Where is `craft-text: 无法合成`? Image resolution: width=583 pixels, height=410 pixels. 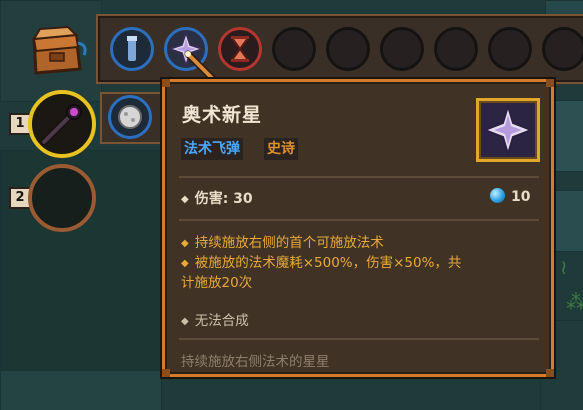
craft-text: 无法合成 is located at coordinates (221, 321).